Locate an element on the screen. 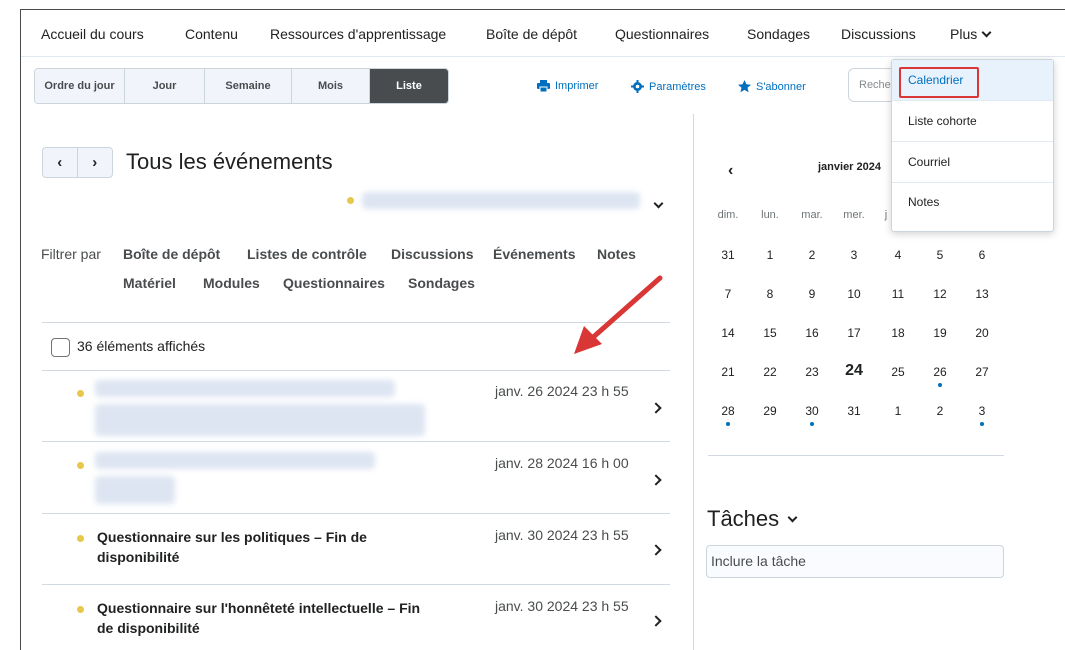 This screenshot has width=1065, height=650. filter-events: Événements is located at coordinates (534, 254).